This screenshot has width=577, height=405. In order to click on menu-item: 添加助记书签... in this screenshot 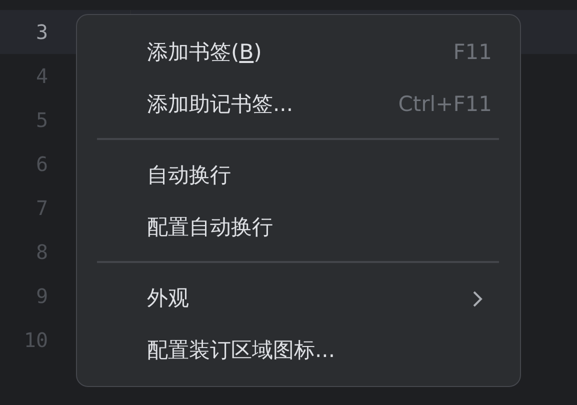, I will do `click(272, 105)`.